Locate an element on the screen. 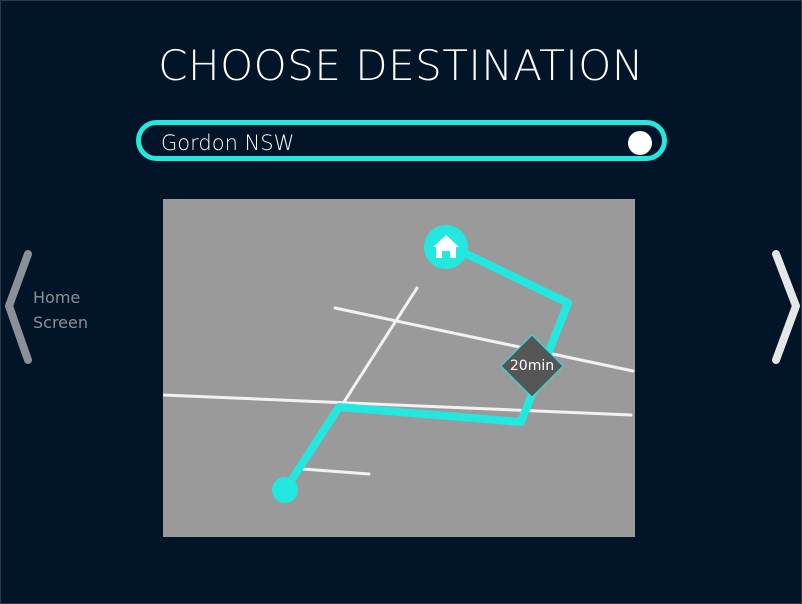 The height and width of the screenshot is (604, 802). chevron-right-icon is located at coordinates (786, 307).